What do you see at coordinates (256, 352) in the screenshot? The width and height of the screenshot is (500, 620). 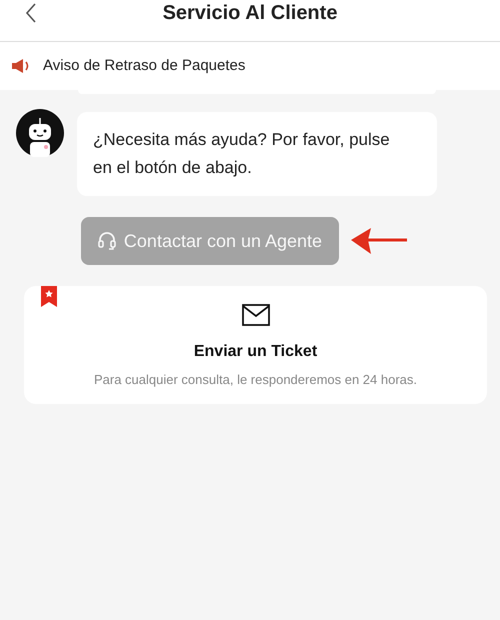 I see `ticket-title: Enviar un Ticket` at bounding box center [256, 352].